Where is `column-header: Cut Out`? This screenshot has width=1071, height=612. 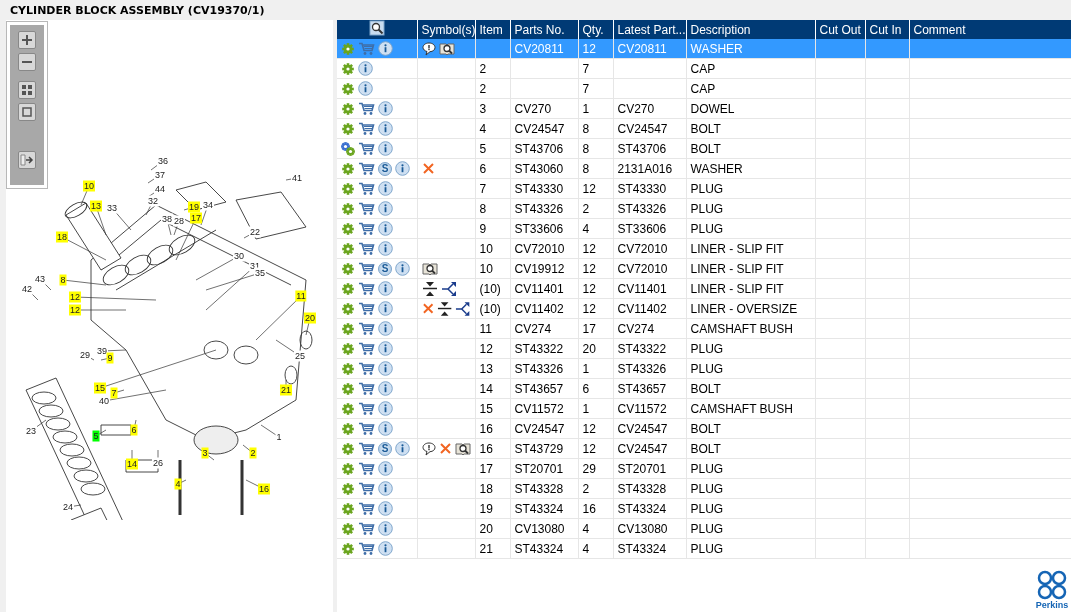 column-header: Cut Out is located at coordinates (840, 29).